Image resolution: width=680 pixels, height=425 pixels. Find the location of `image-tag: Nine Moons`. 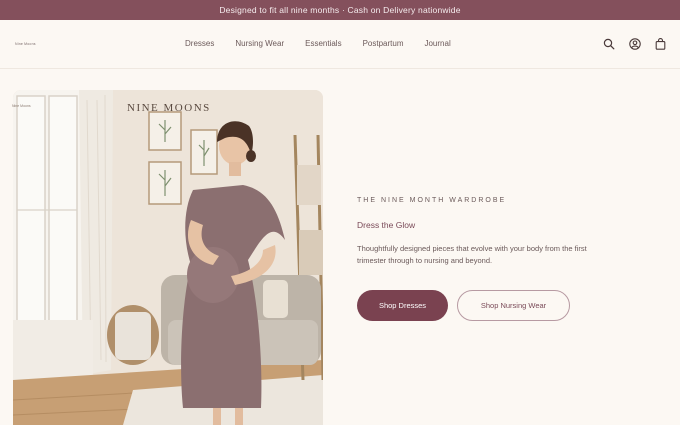

image-tag: Nine Moons is located at coordinates (21, 106).